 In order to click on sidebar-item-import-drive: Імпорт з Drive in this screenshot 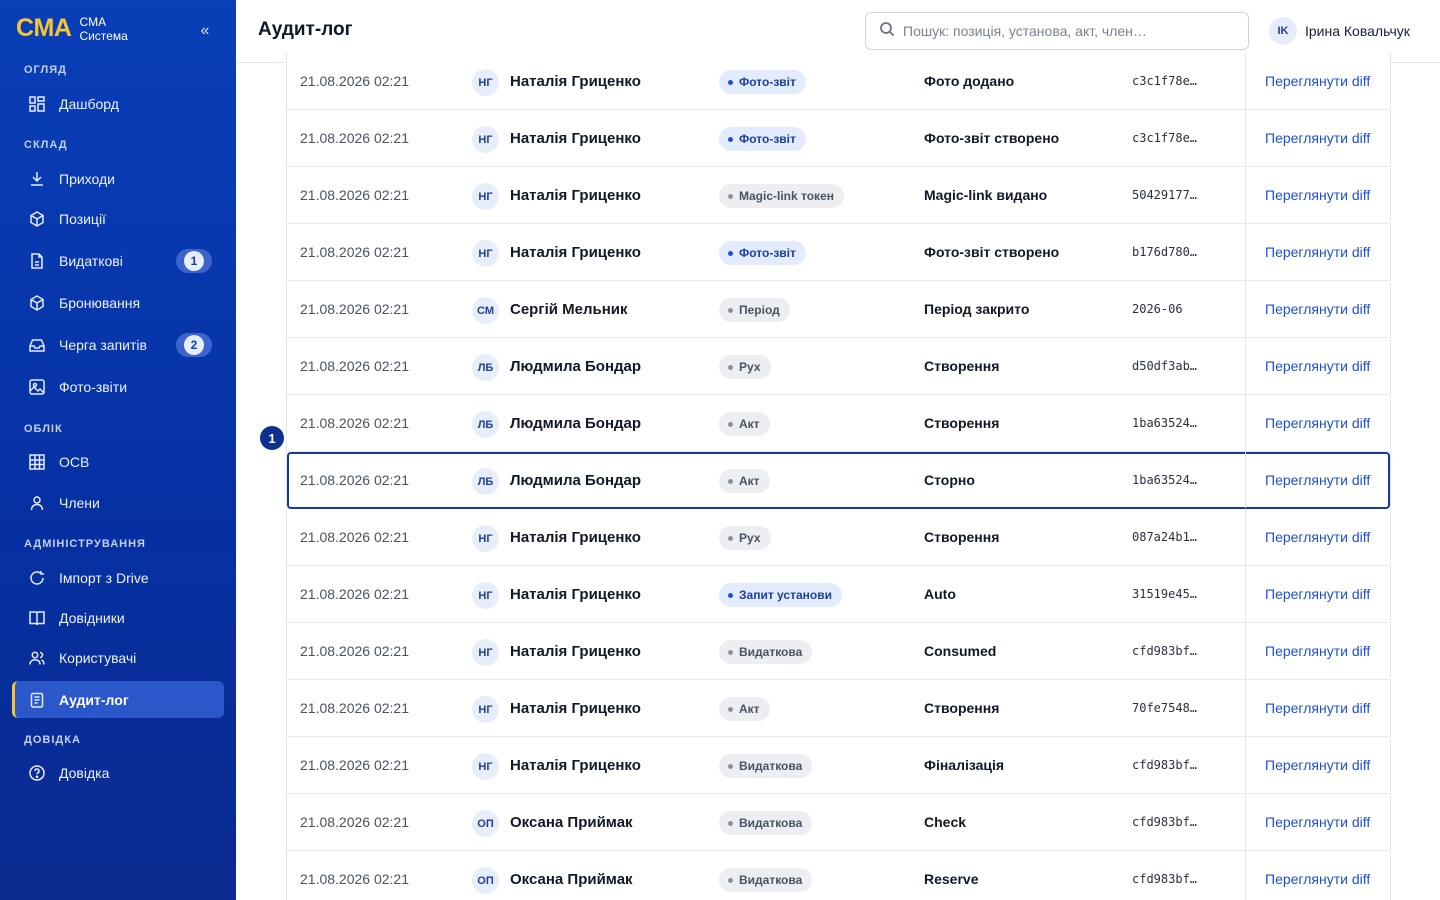, I will do `click(118, 578)`.